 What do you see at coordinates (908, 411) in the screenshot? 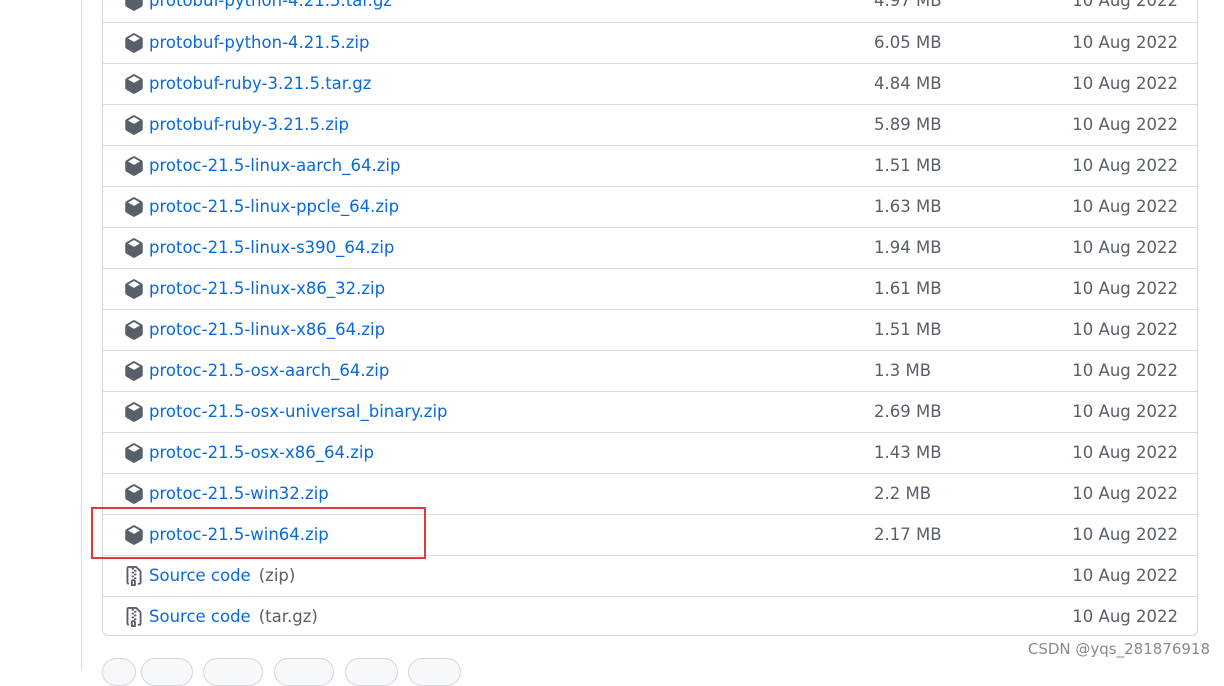
I see `asset-size: 2.69 MB` at bounding box center [908, 411].